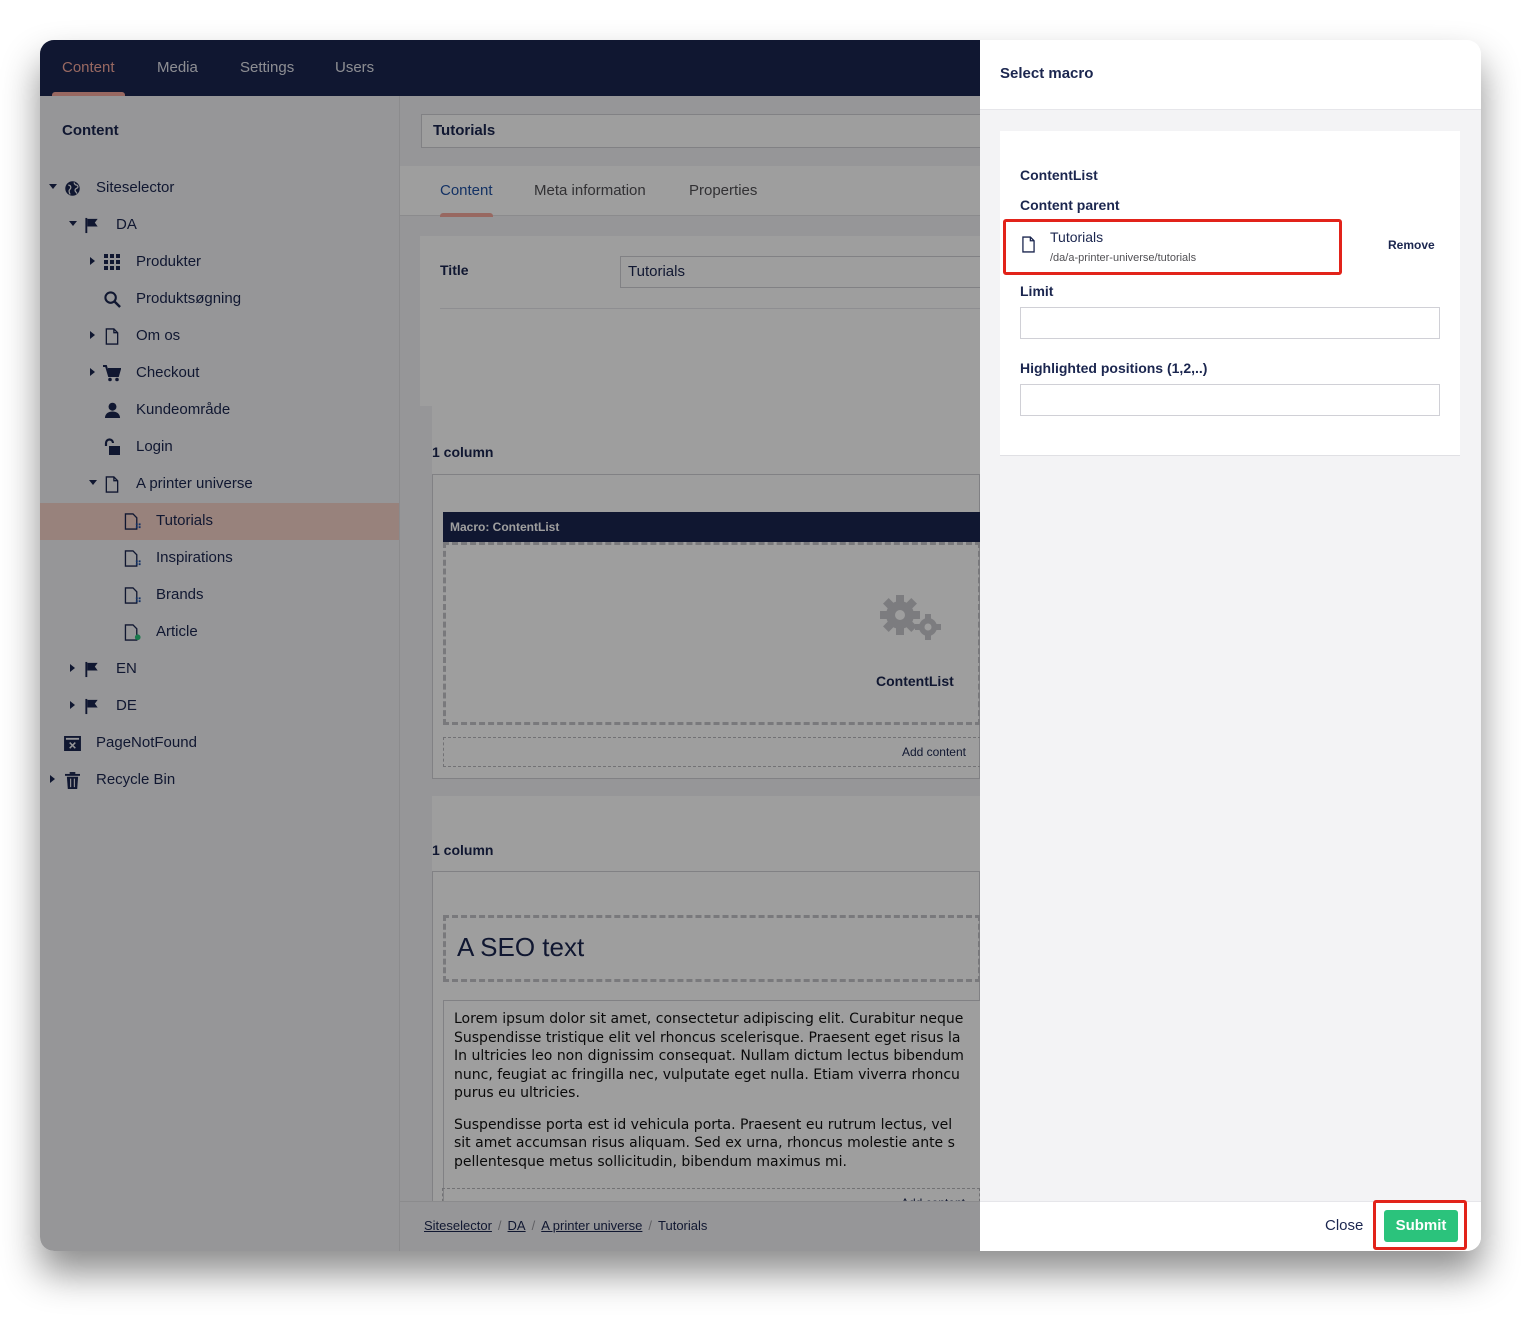  Describe the element at coordinates (1344, 1225) in the screenshot. I see `close-button: Close` at that location.